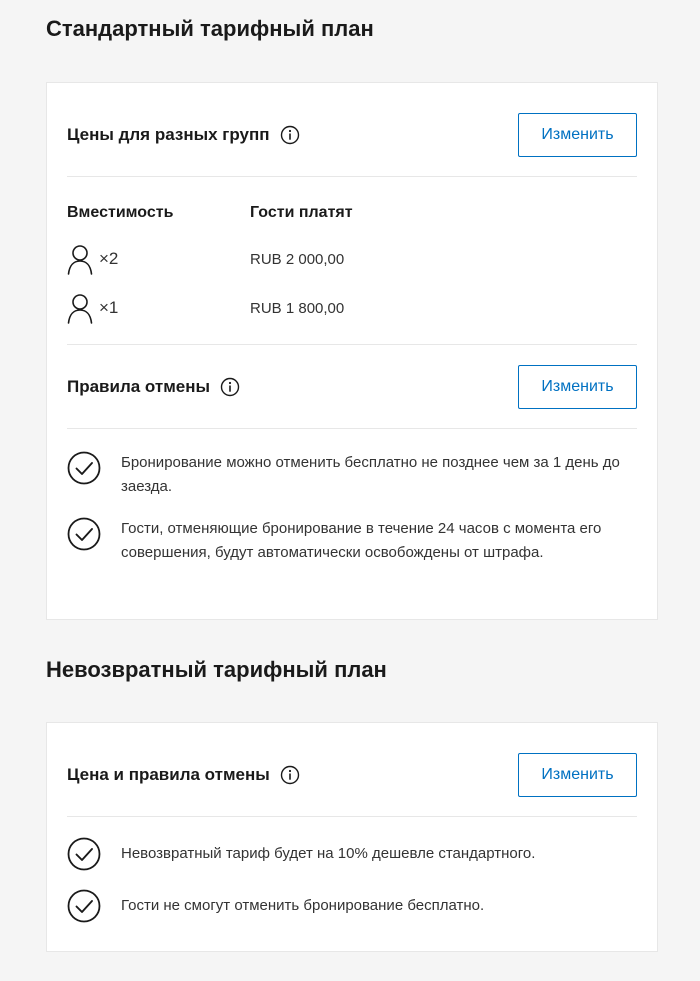 The width and height of the screenshot is (700, 981). What do you see at coordinates (577, 135) in the screenshot?
I see `edit-pricing-button: Изменить` at bounding box center [577, 135].